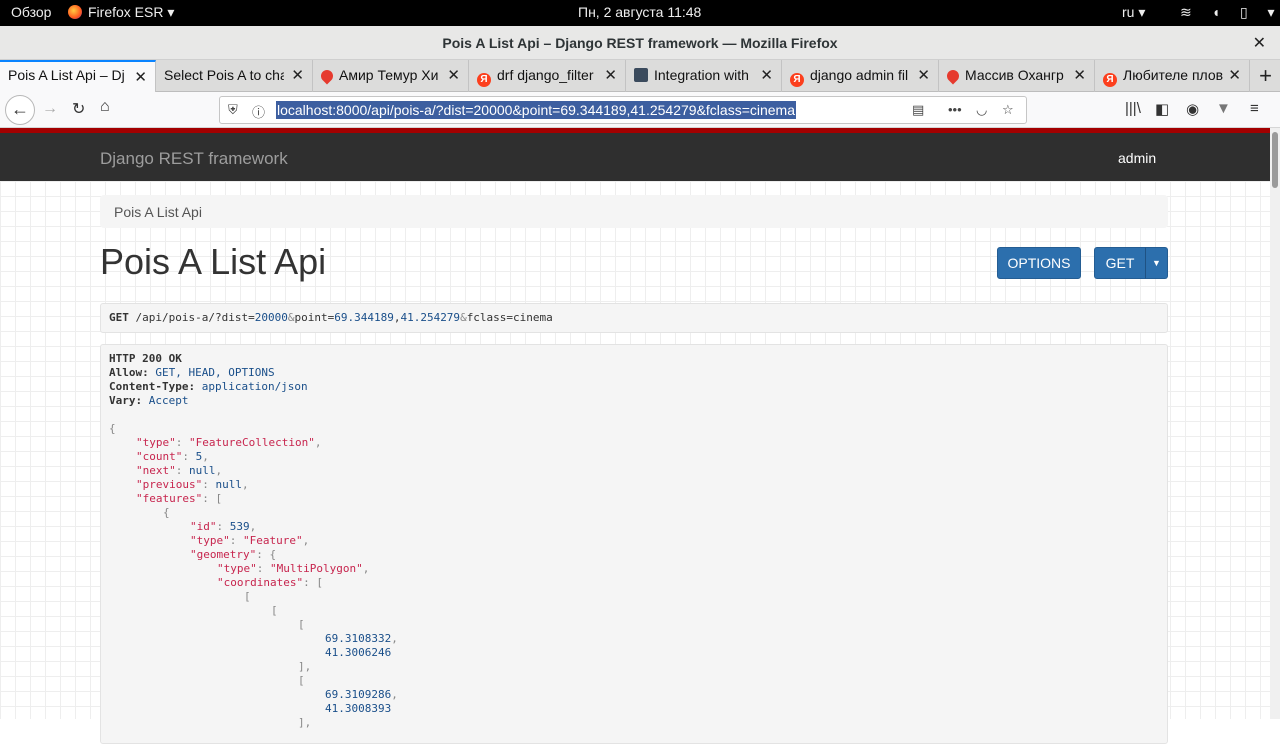  I want to click on json-coordinate-value: 69.3109286,, so click(361, 694).